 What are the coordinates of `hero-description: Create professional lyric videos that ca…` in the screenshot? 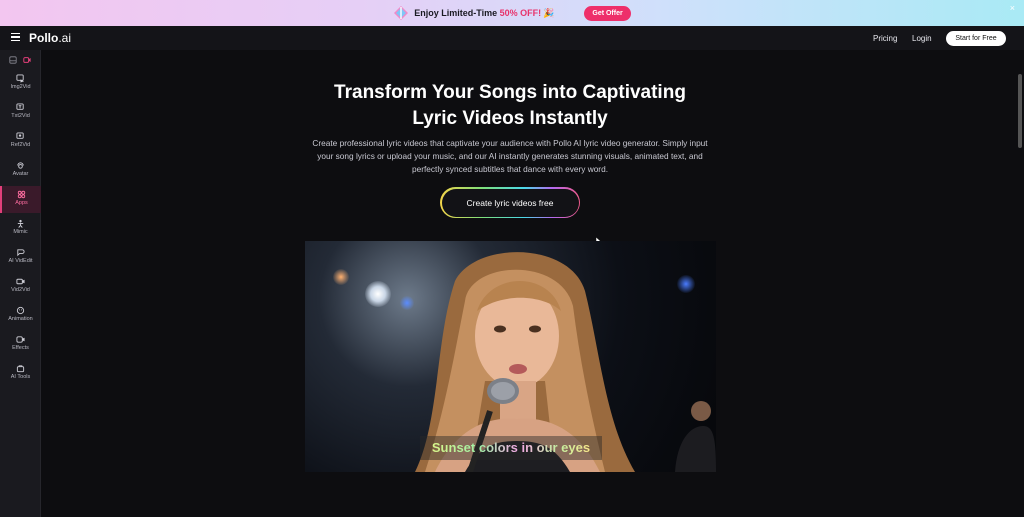 It's located at (510, 156).